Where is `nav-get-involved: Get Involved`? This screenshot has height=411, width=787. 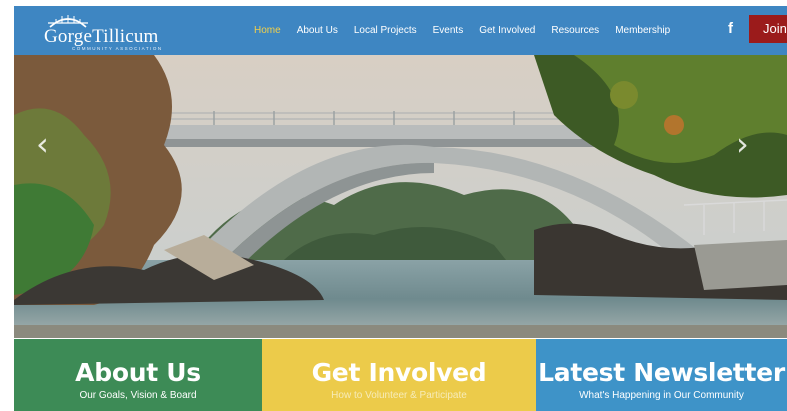
nav-get-involved: Get Involved is located at coordinates (507, 30).